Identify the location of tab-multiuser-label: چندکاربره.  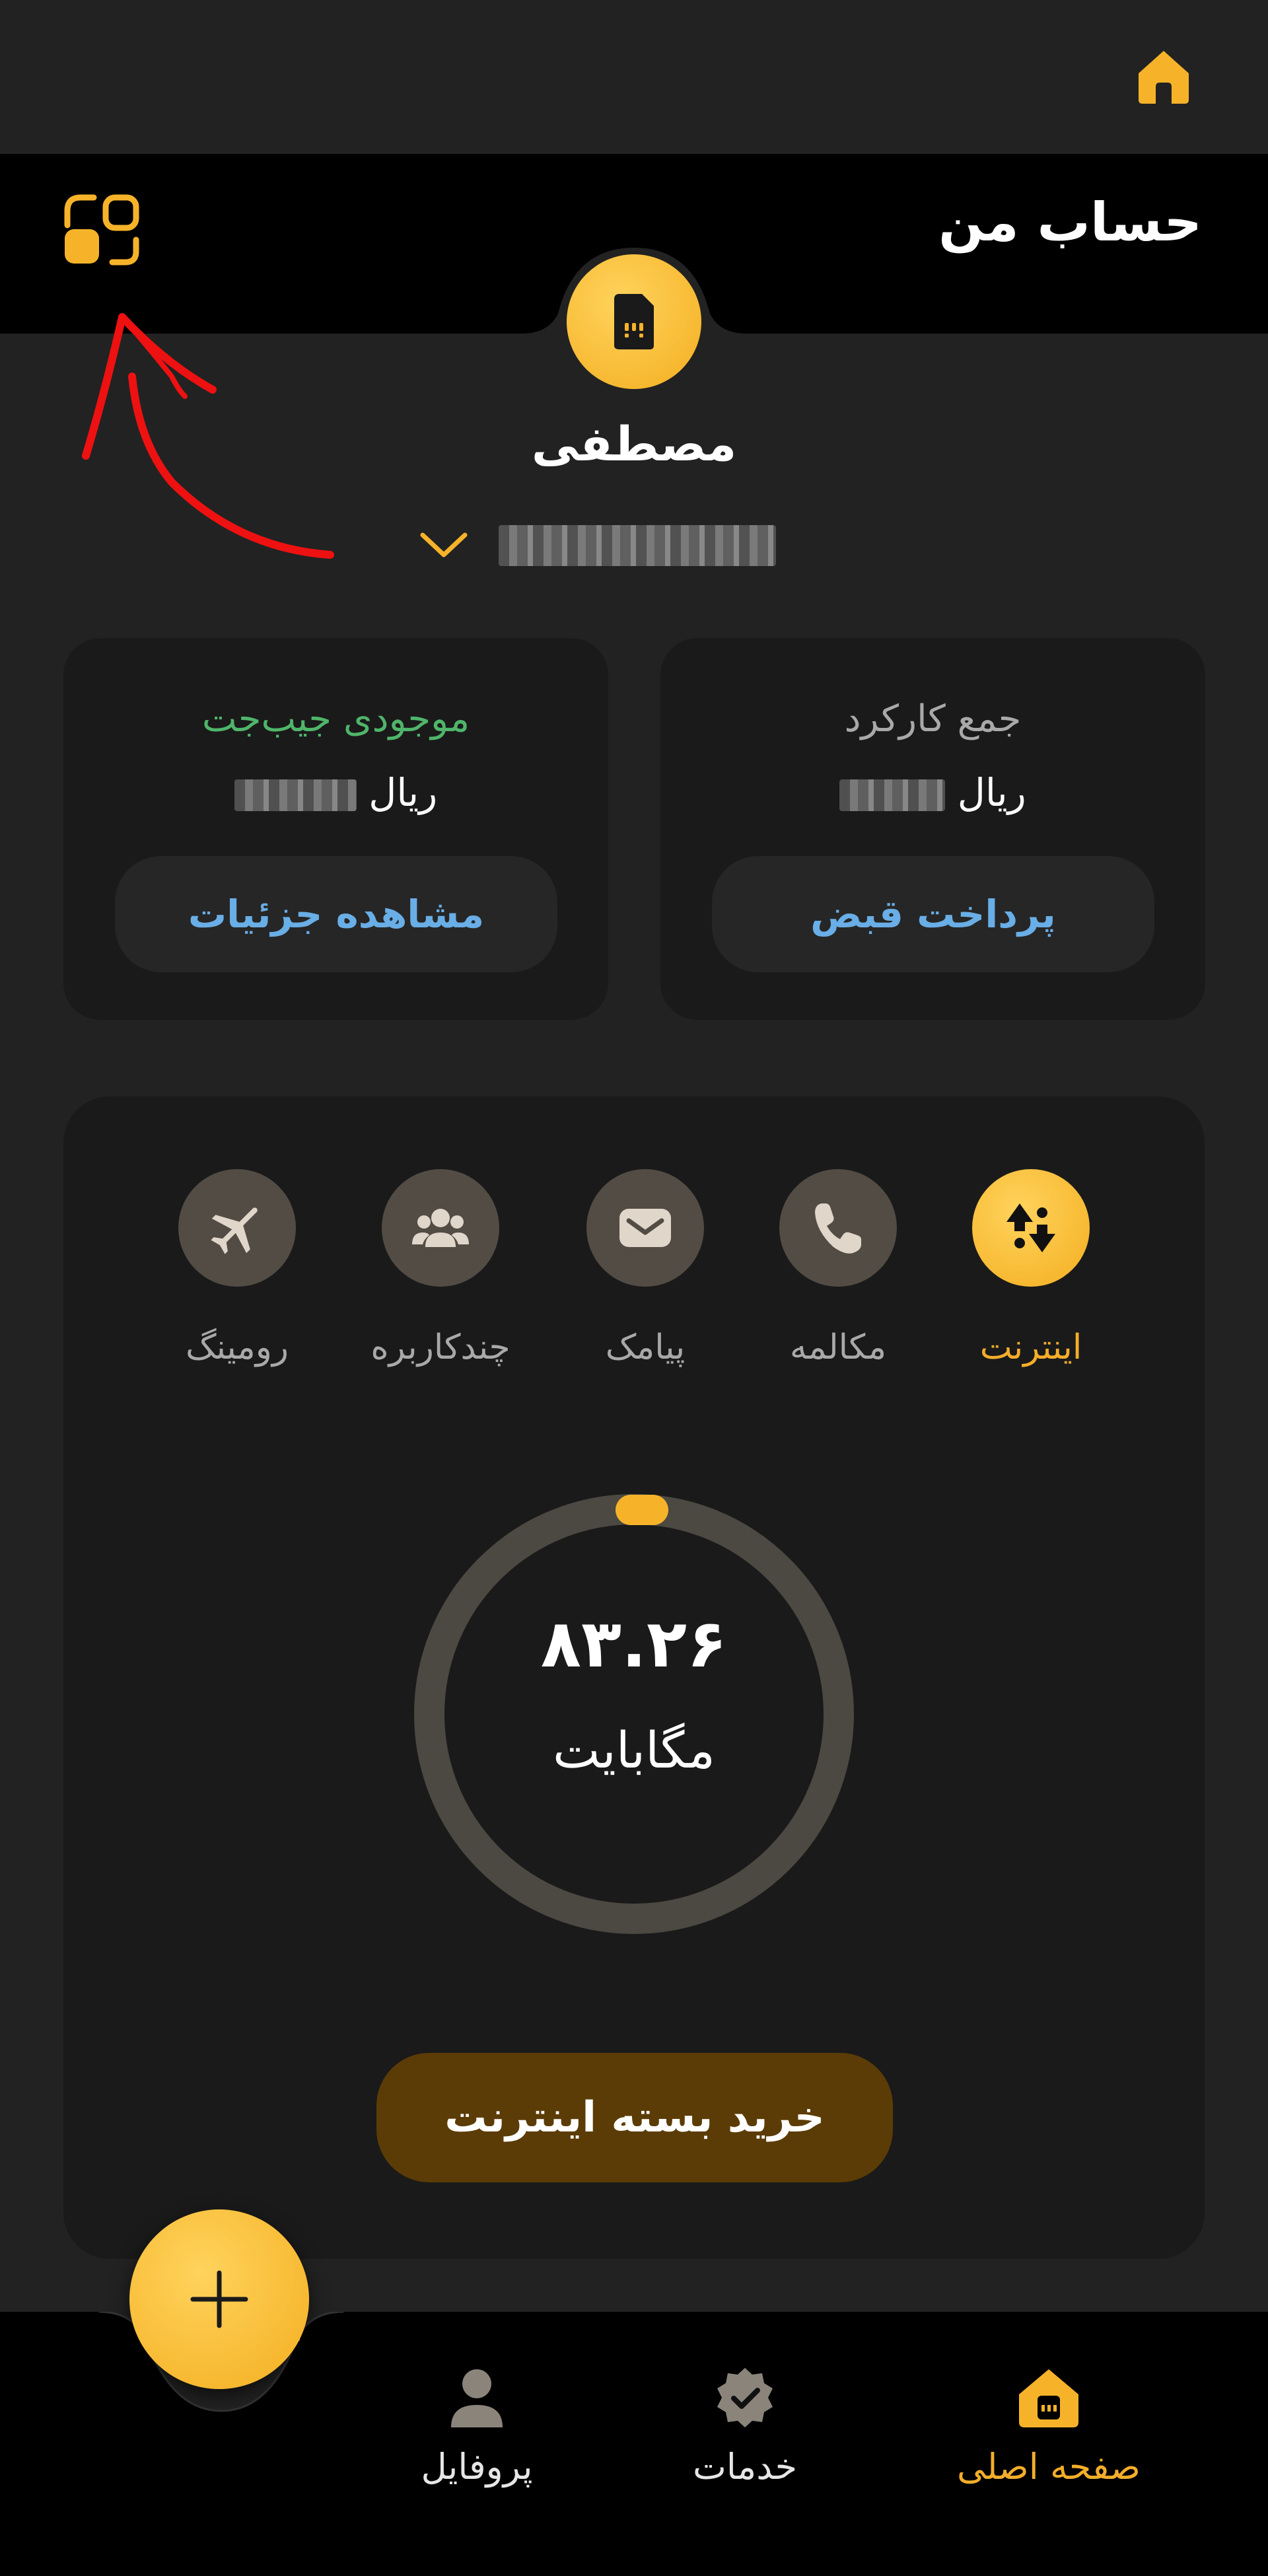
(440, 1348).